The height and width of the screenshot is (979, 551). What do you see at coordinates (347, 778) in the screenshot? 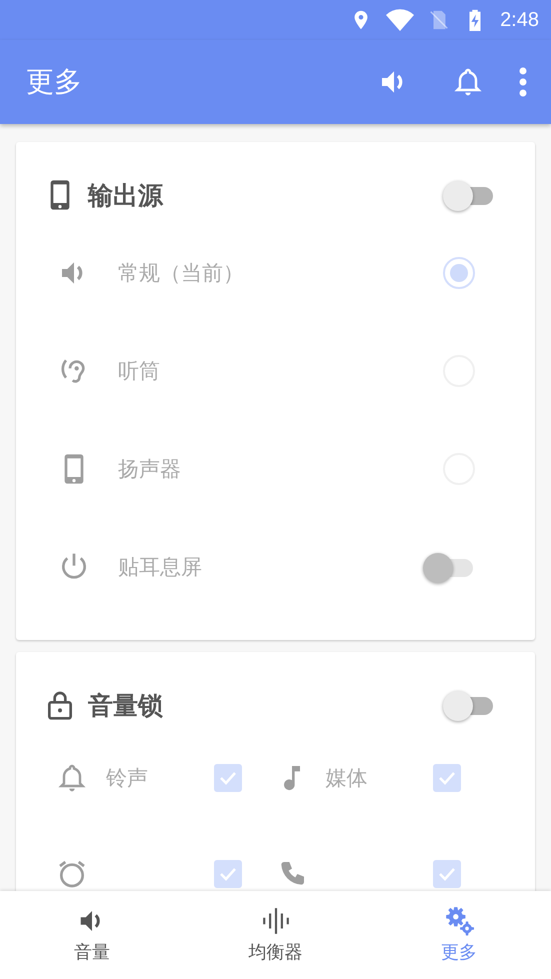
I see `option-label: 媒体` at bounding box center [347, 778].